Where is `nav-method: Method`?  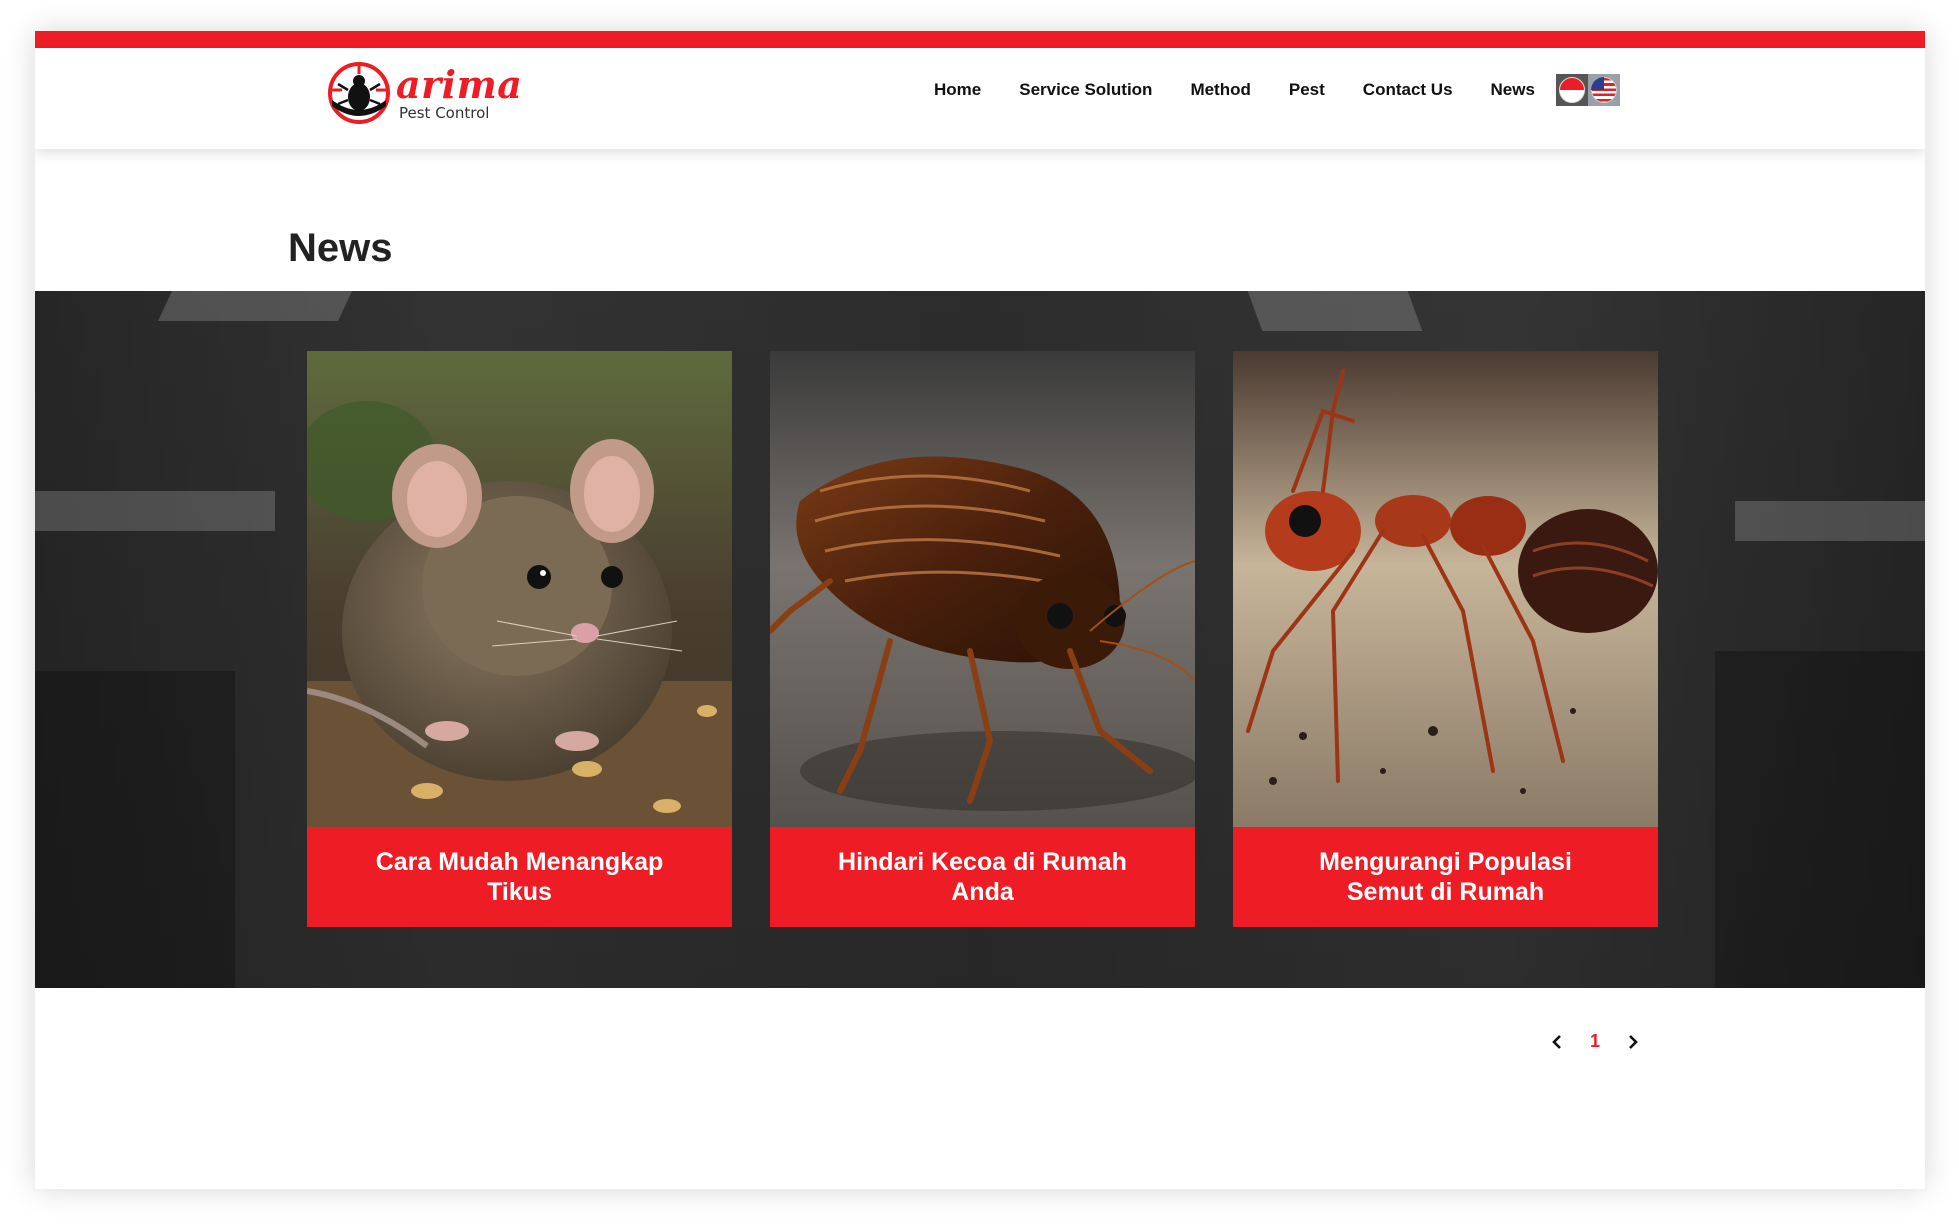 nav-method: Method is located at coordinates (1220, 90).